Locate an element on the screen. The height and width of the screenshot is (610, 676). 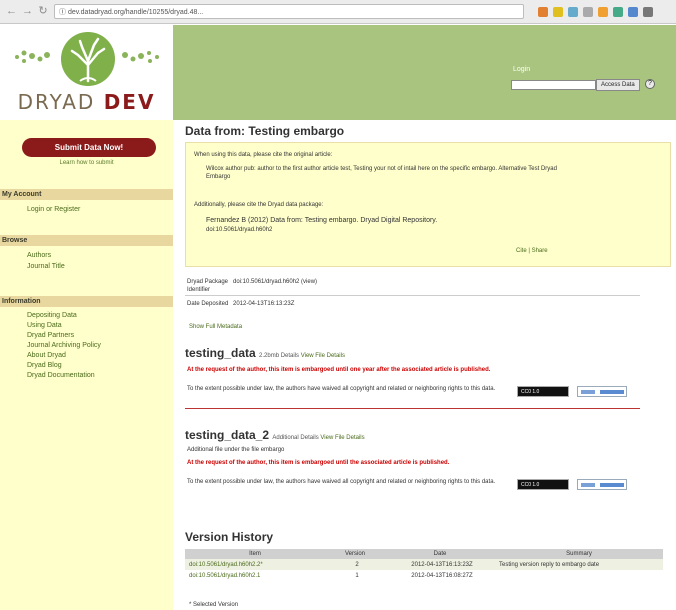
table-header-row: Item Version Date Summary is located at coordinates (424, 554).